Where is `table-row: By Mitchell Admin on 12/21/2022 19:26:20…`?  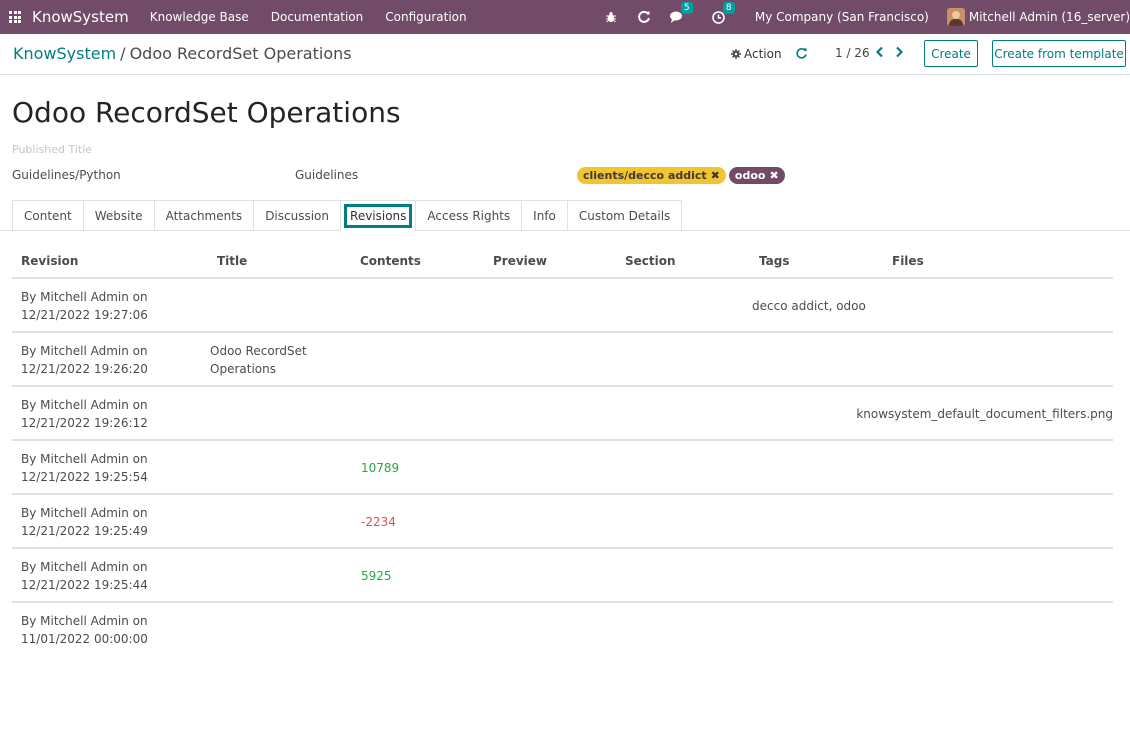
table-row: By Mitchell Admin on 12/21/2022 19:26:20… is located at coordinates (562, 360).